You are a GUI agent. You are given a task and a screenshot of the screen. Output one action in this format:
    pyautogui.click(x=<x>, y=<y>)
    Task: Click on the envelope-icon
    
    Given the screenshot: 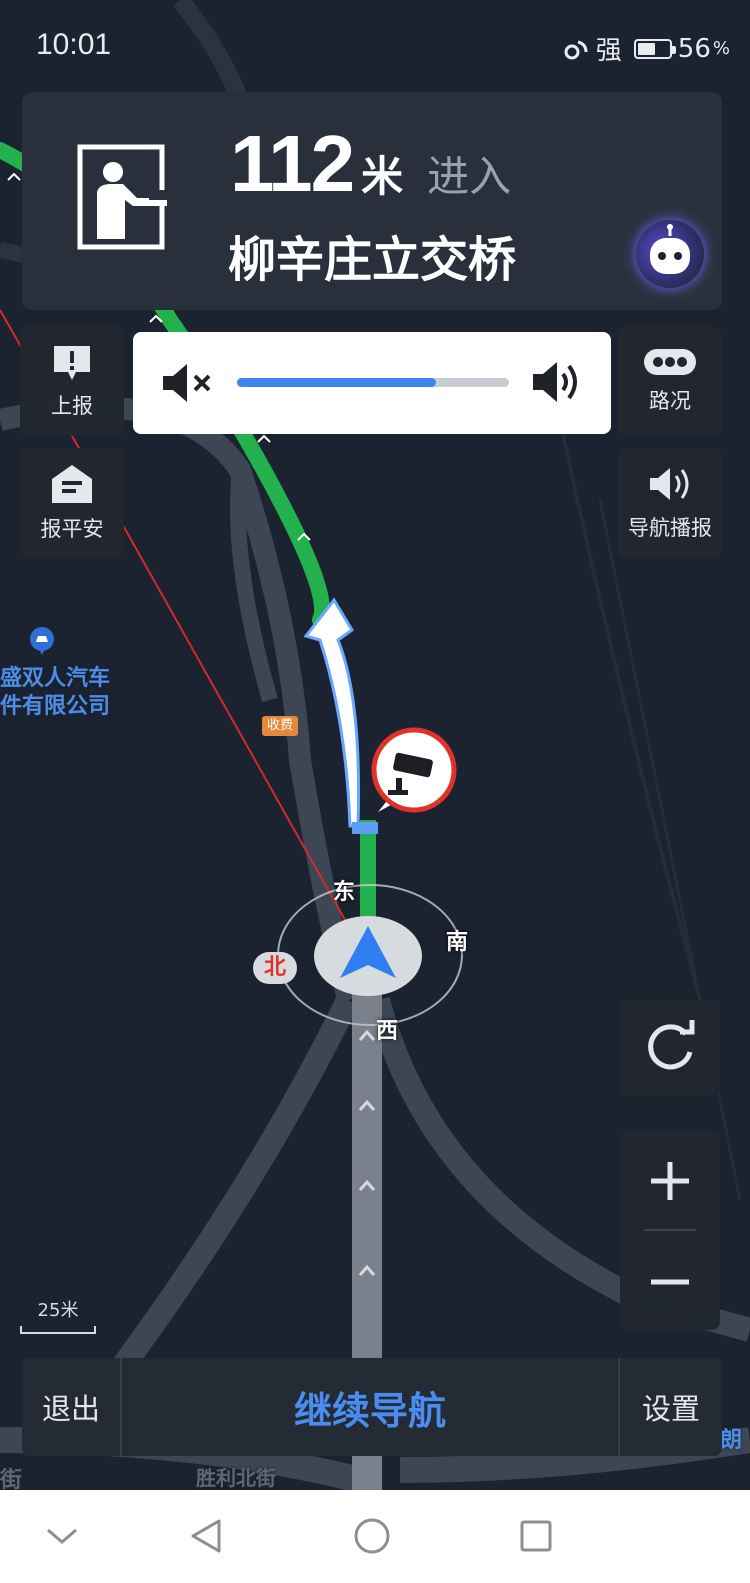 What is the action you would take?
    pyautogui.click(x=72, y=484)
    